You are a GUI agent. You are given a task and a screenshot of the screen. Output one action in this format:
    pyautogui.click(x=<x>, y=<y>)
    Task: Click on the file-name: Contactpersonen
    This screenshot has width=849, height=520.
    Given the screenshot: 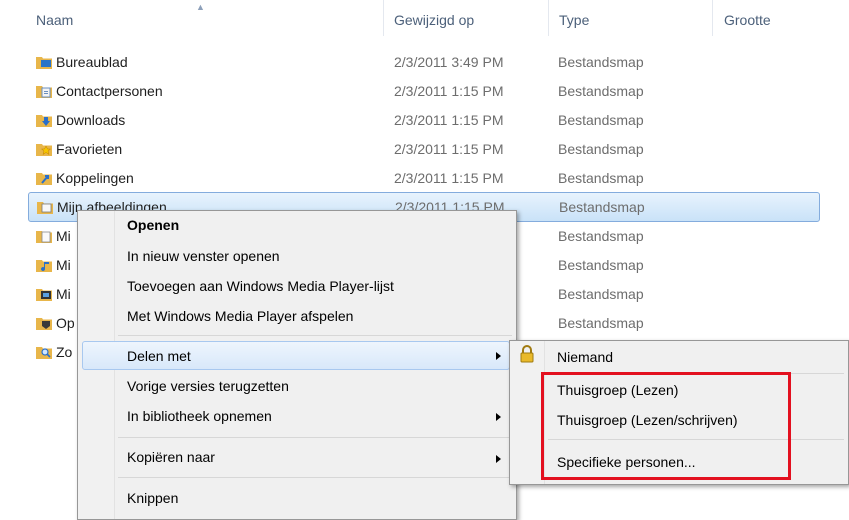 What is the action you would take?
    pyautogui.click(x=109, y=91)
    